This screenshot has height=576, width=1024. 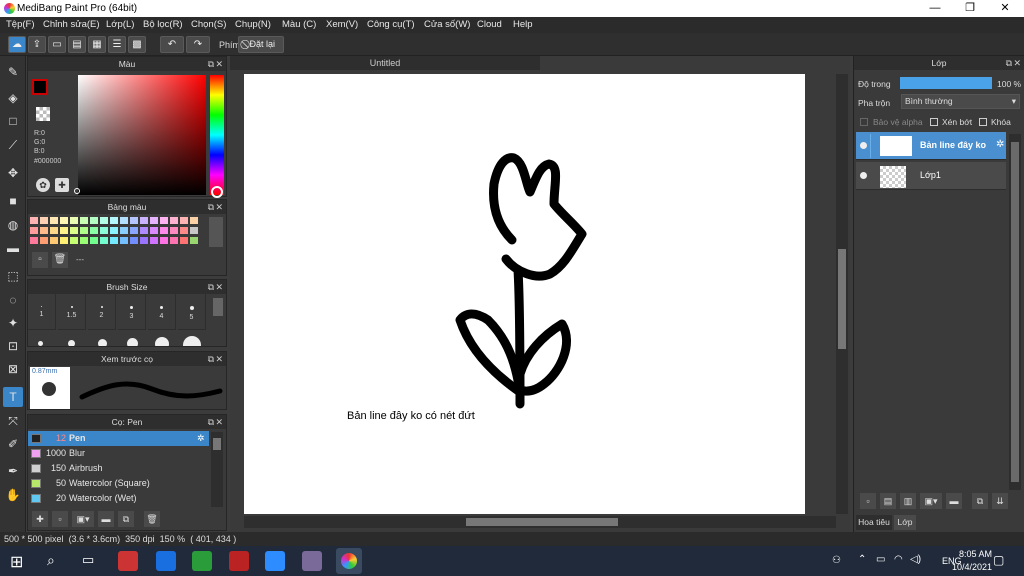 What do you see at coordinates (842, 294) in the screenshot?
I see `vertical-scrollbar` at bounding box center [842, 294].